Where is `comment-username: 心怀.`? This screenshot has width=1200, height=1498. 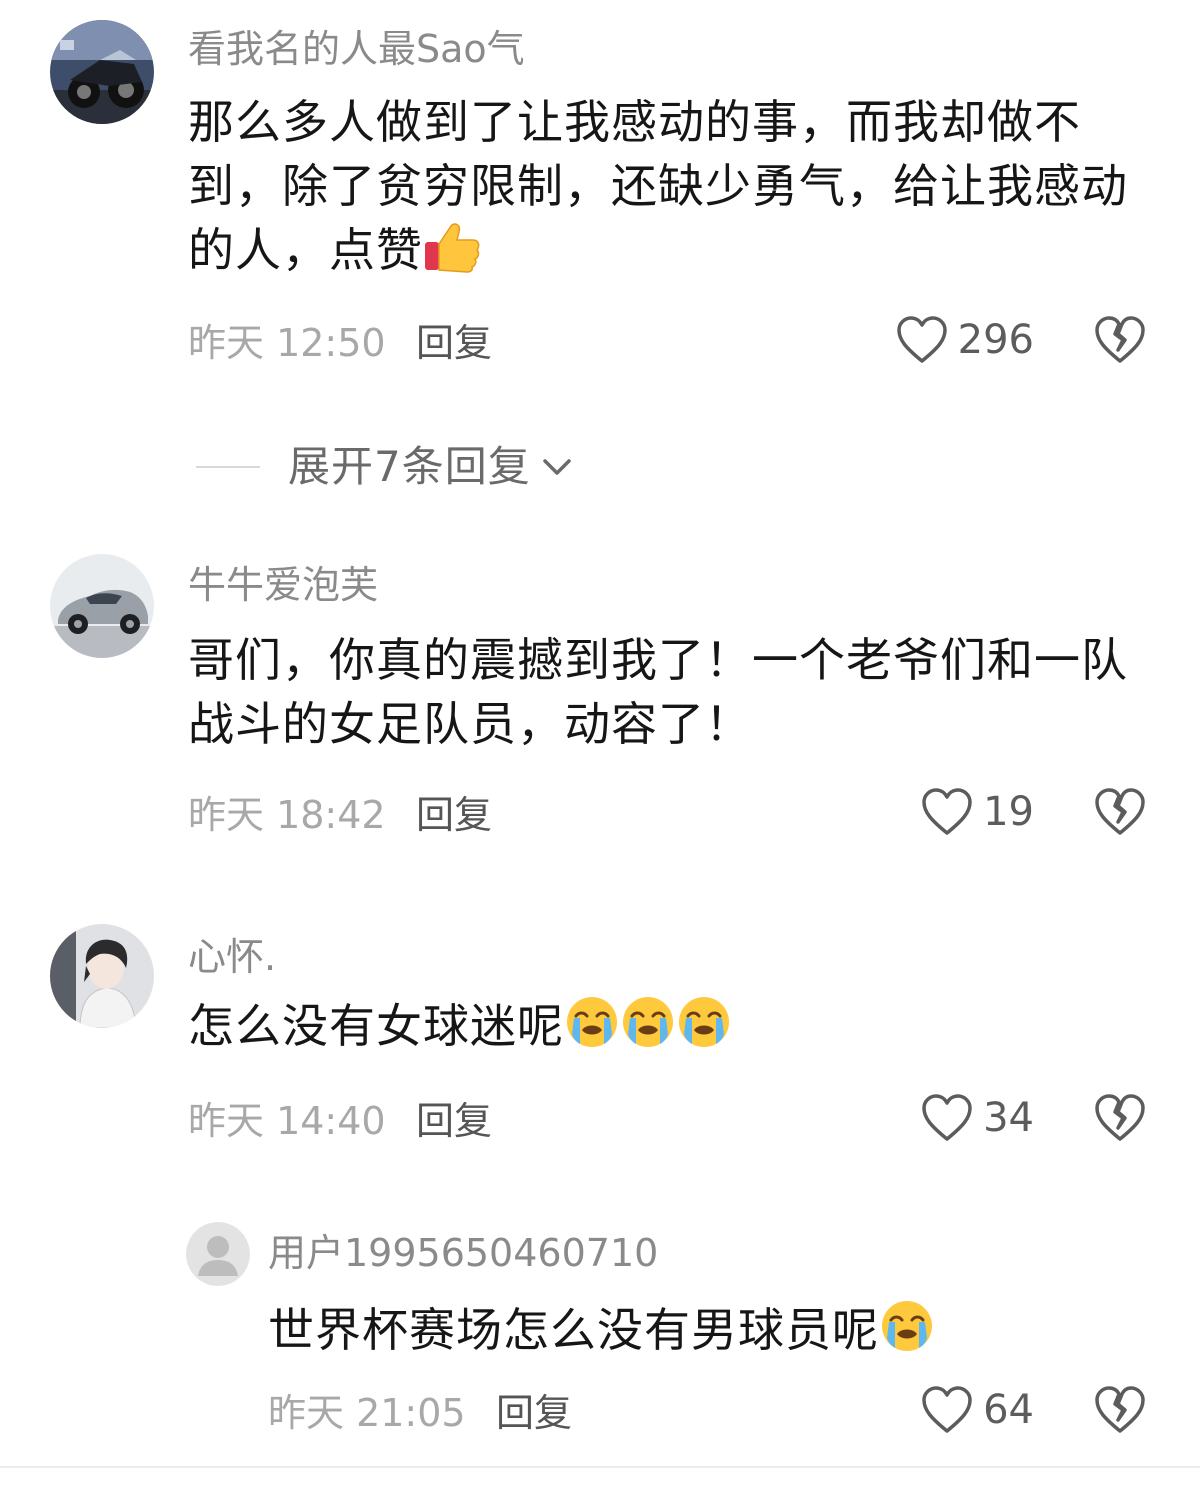 comment-username: 心怀. is located at coordinates (232, 957).